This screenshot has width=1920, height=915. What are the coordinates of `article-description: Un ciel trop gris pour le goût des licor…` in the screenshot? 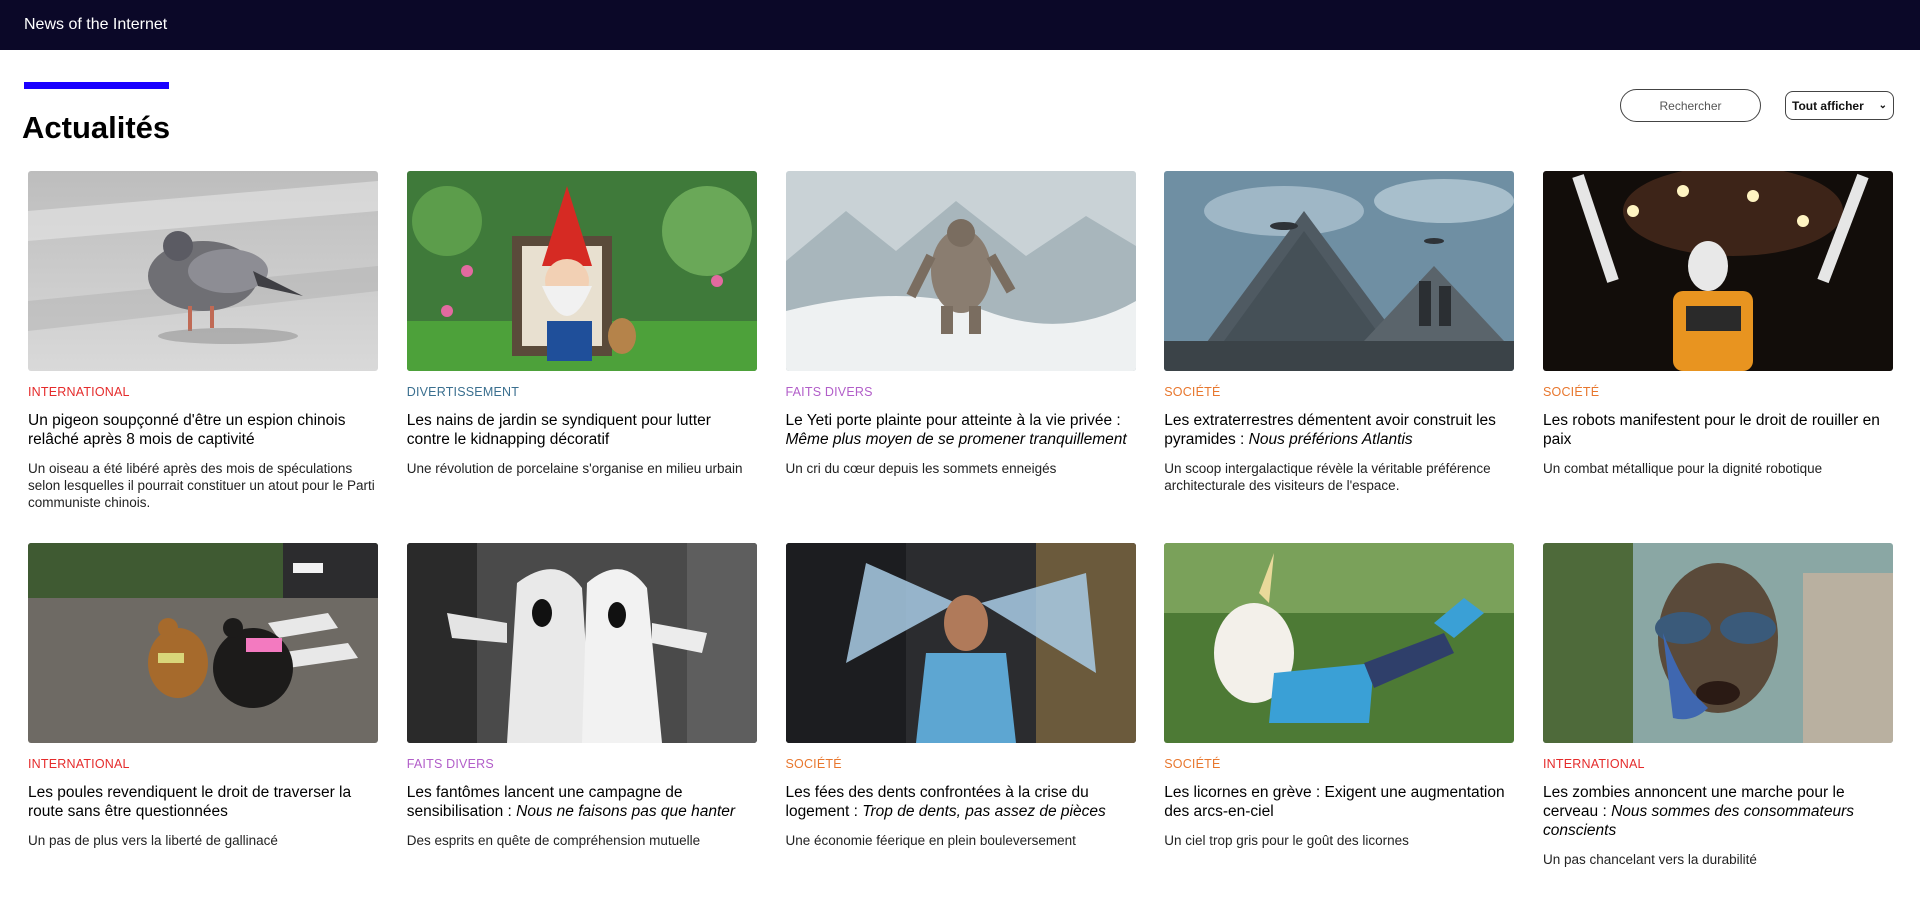 It's located at (1286, 840).